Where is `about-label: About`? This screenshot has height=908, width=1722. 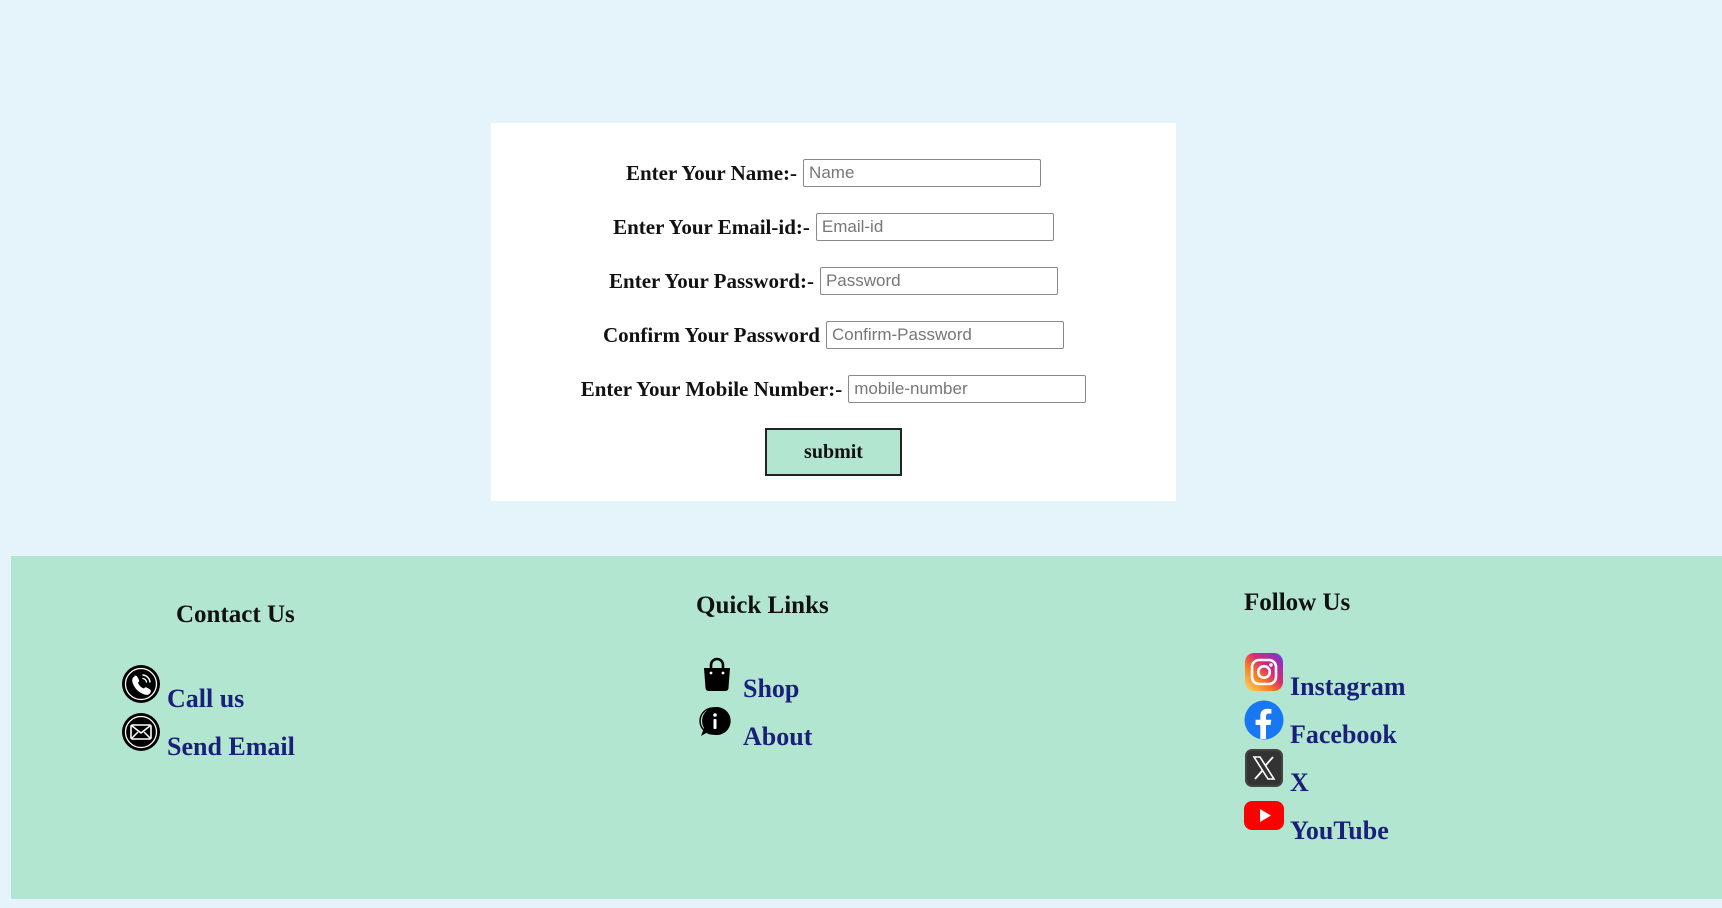 about-label: About is located at coordinates (778, 736).